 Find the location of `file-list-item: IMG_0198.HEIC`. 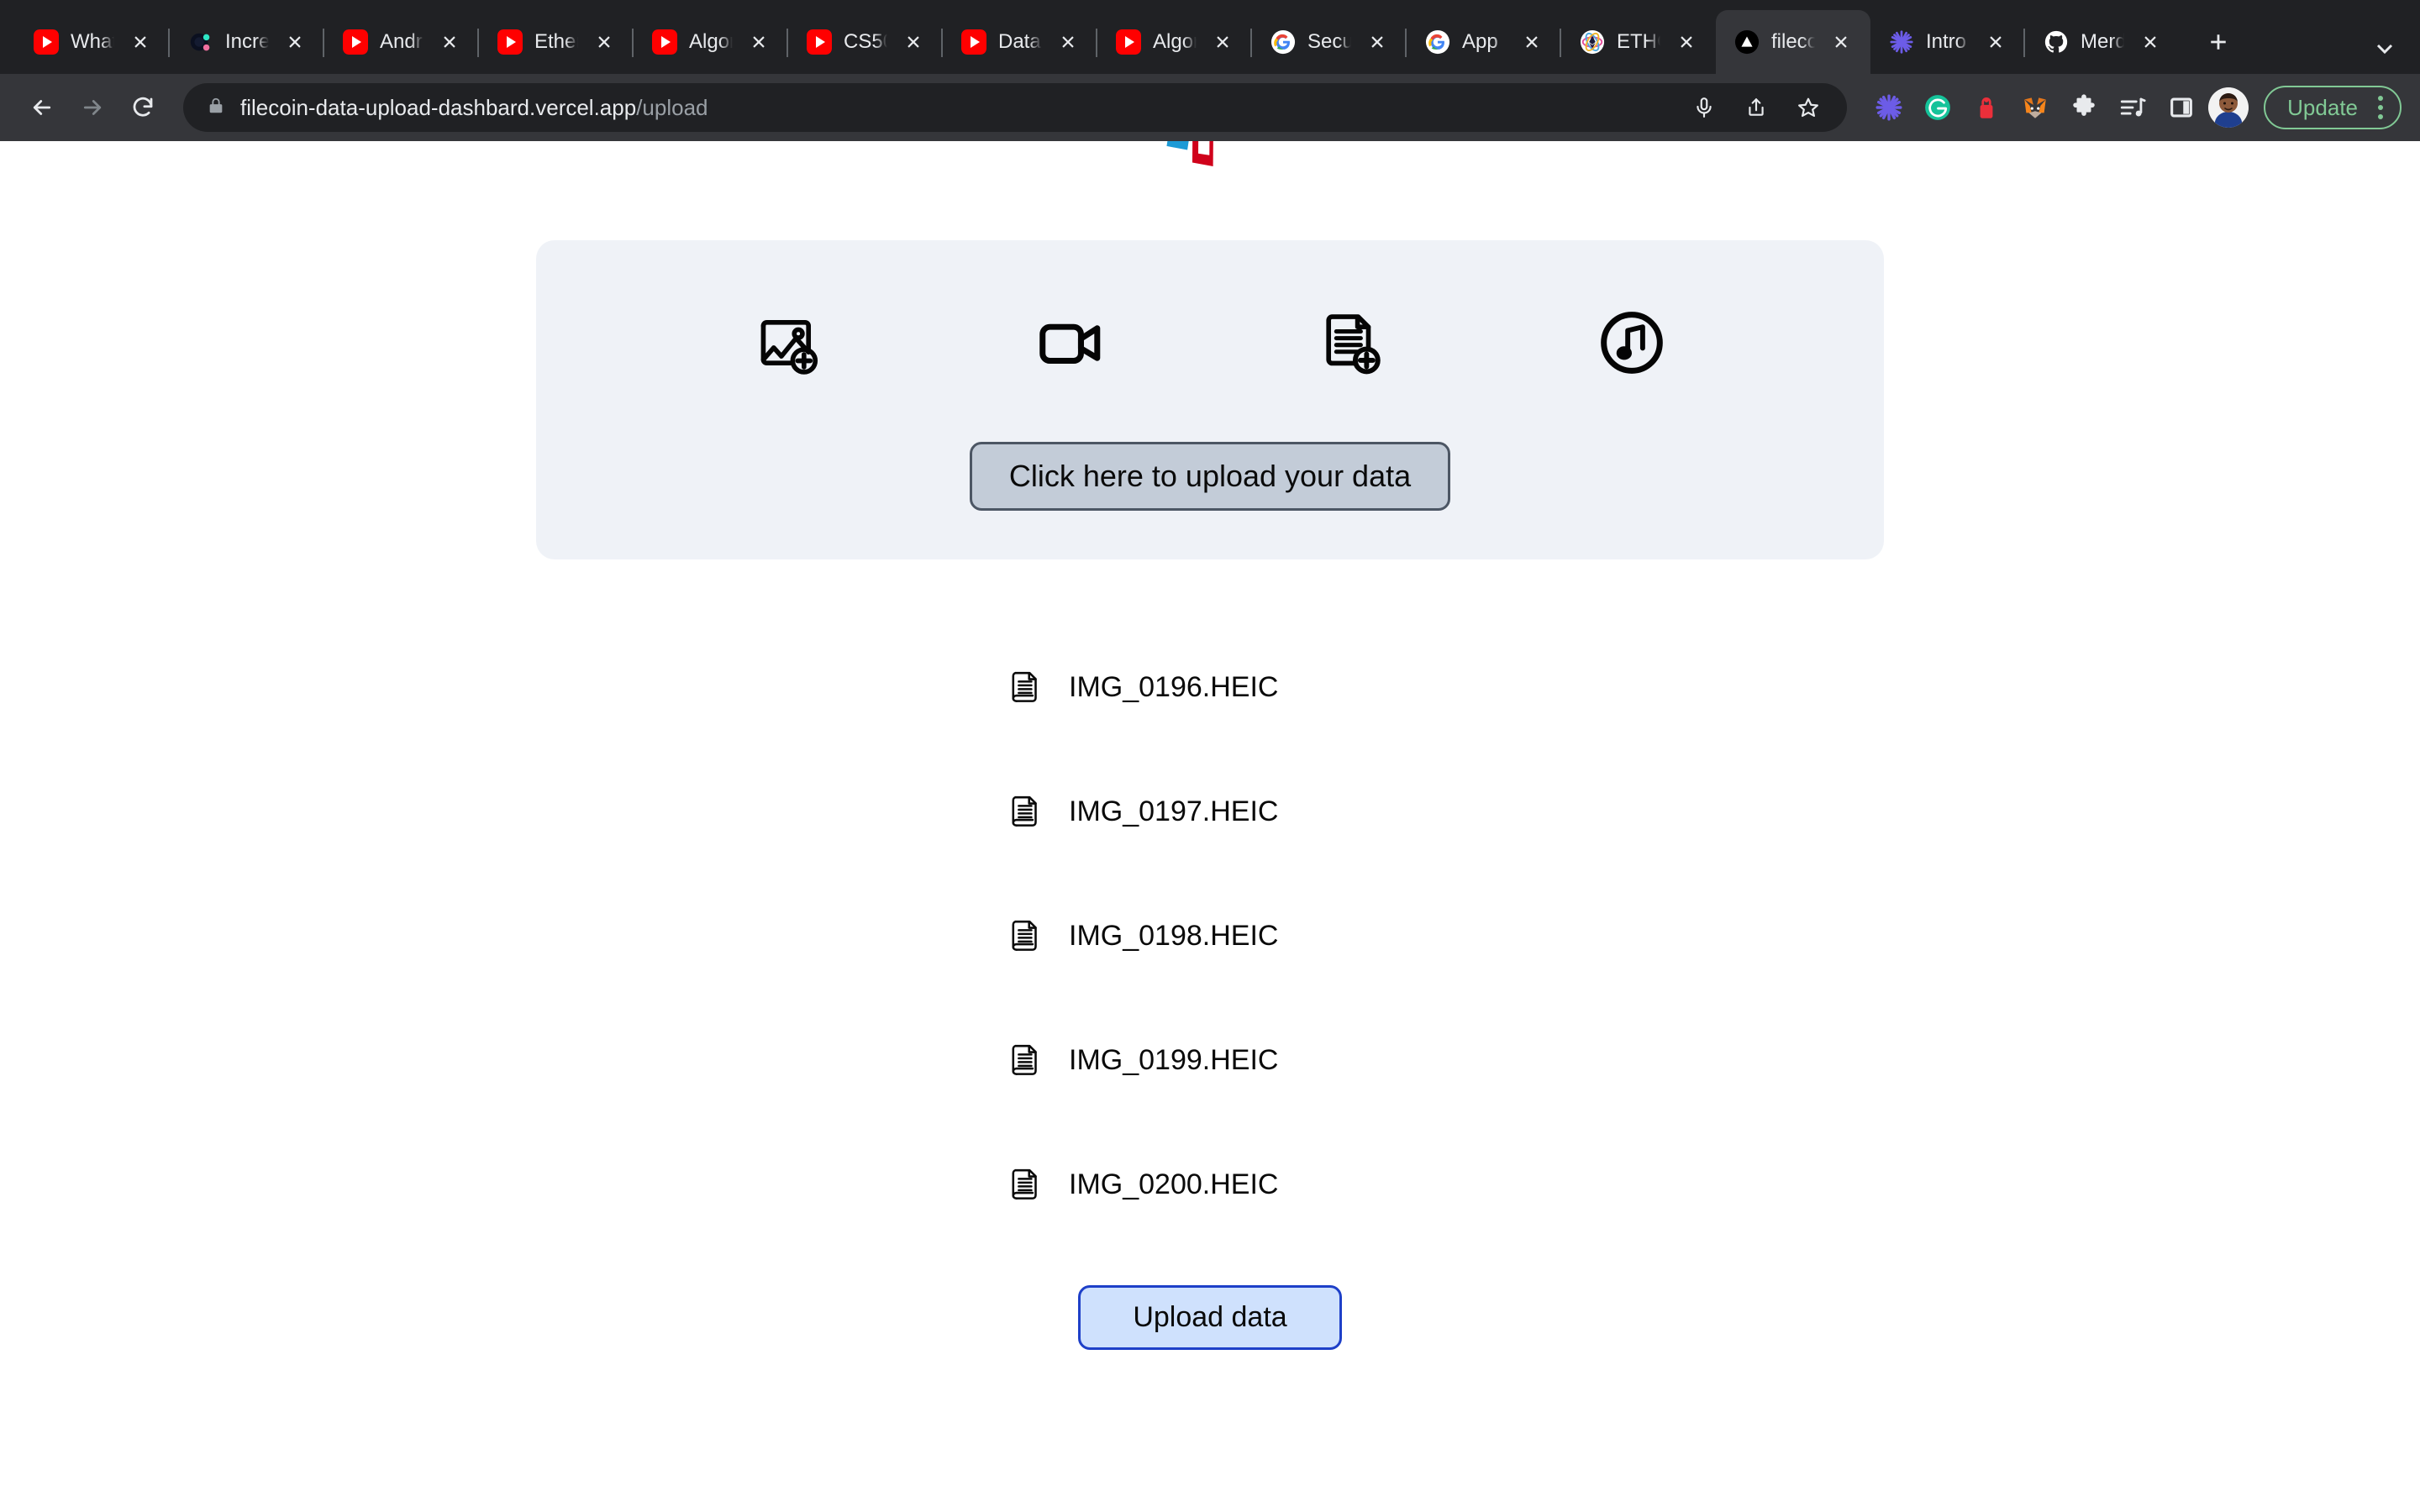

file-list-item: IMG_0198.HEIC is located at coordinates (1210, 936).